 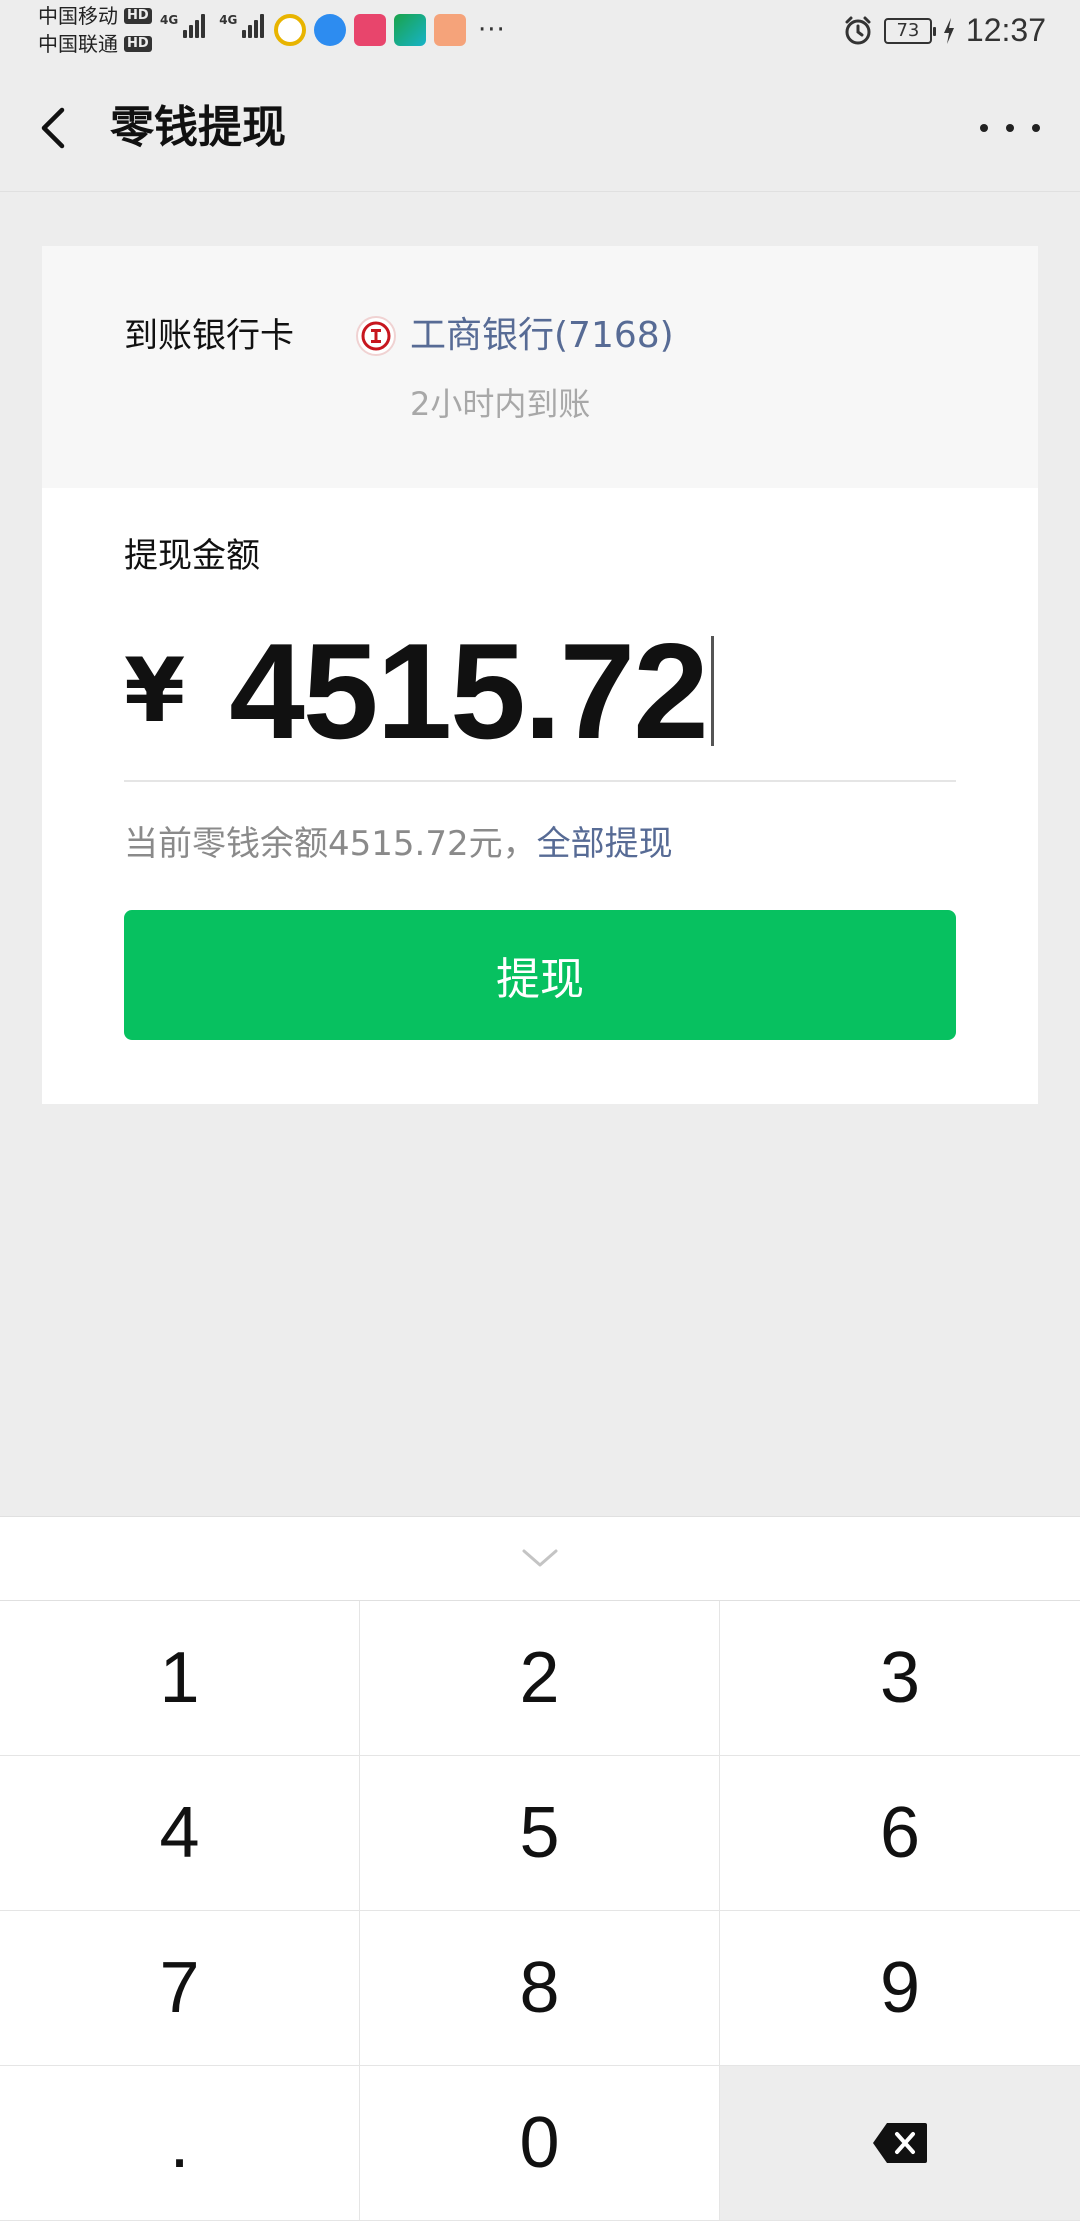 I want to click on text-cursor, so click(x=712, y=691).